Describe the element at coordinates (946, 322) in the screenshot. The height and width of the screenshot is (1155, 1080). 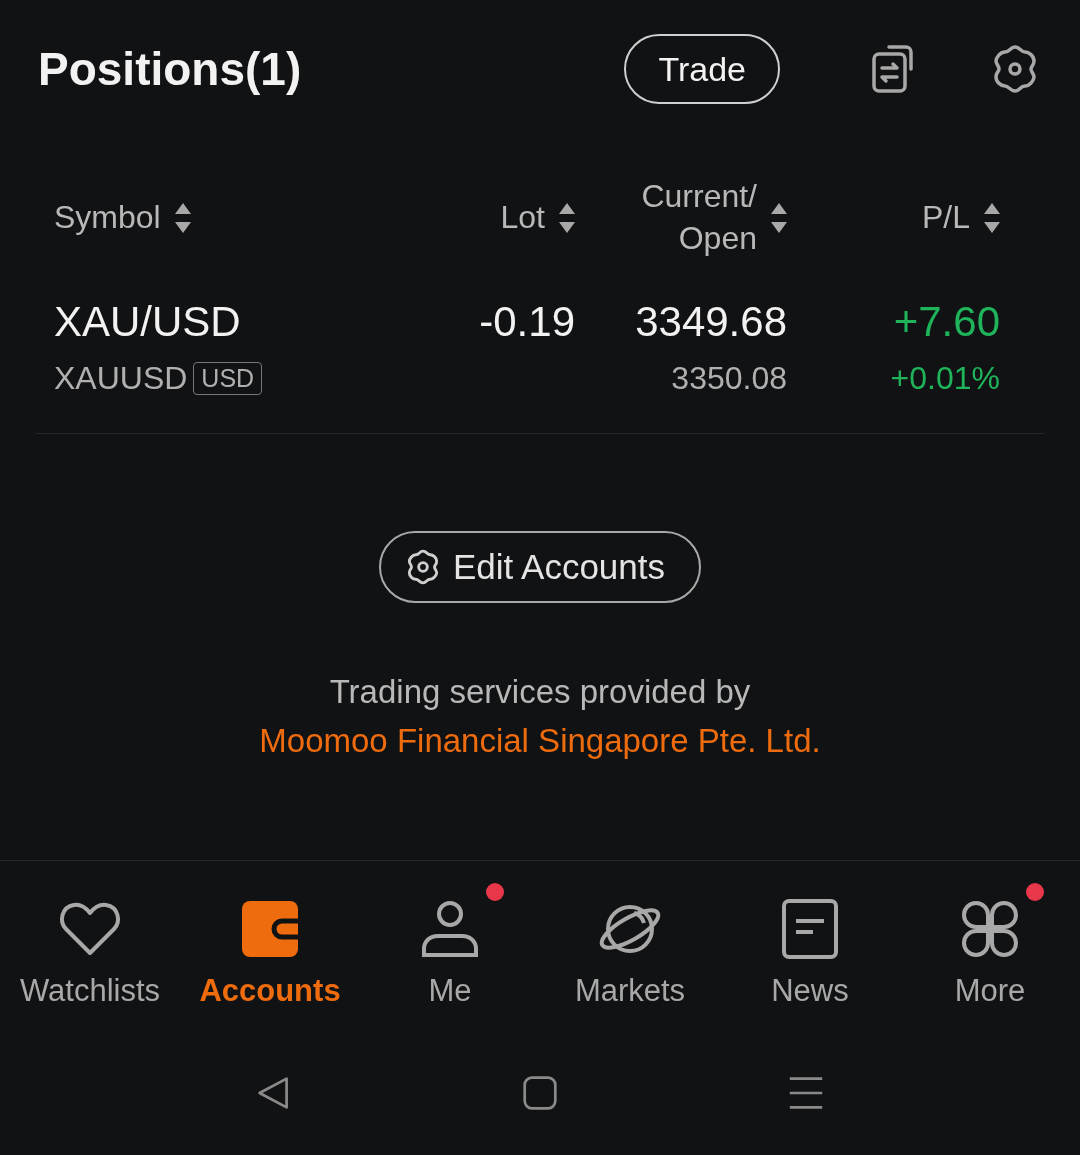
I see `pl-value: +7.60` at that location.